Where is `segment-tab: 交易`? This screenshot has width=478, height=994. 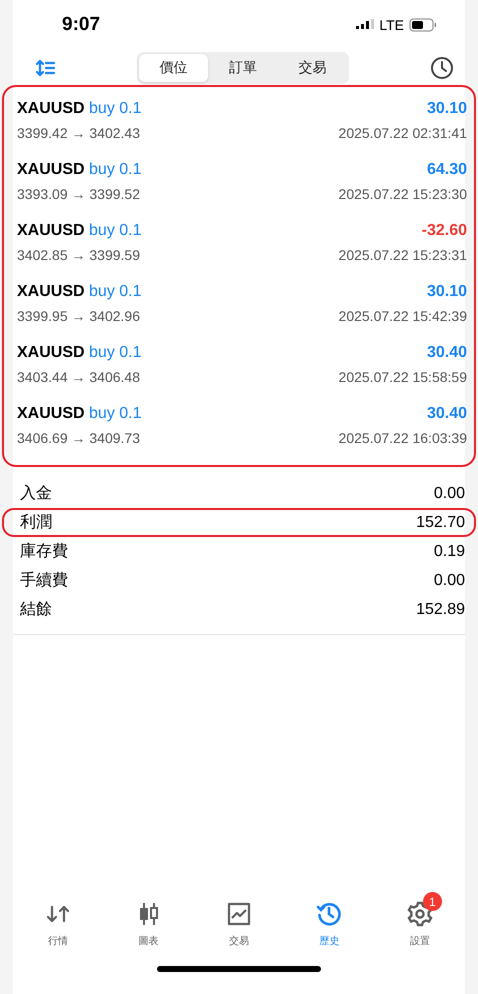 segment-tab: 交易 is located at coordinates (312, 68).